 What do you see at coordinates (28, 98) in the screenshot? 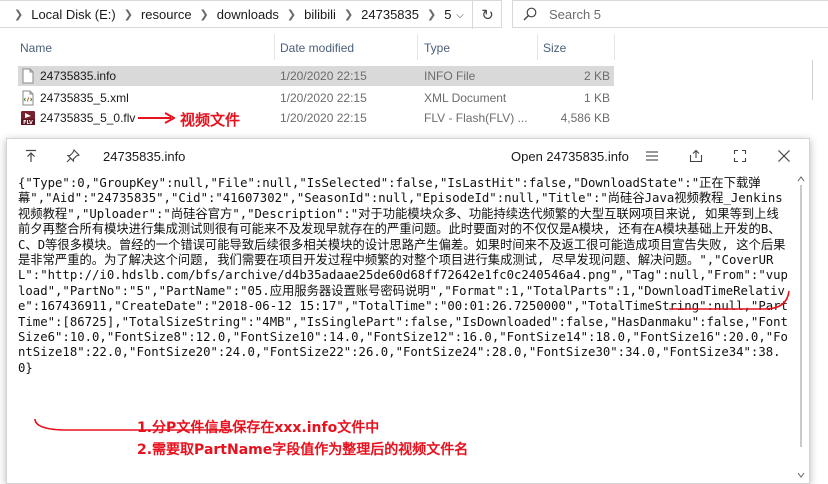
I see `xml-file-icon` at bounding box center [28, 98].